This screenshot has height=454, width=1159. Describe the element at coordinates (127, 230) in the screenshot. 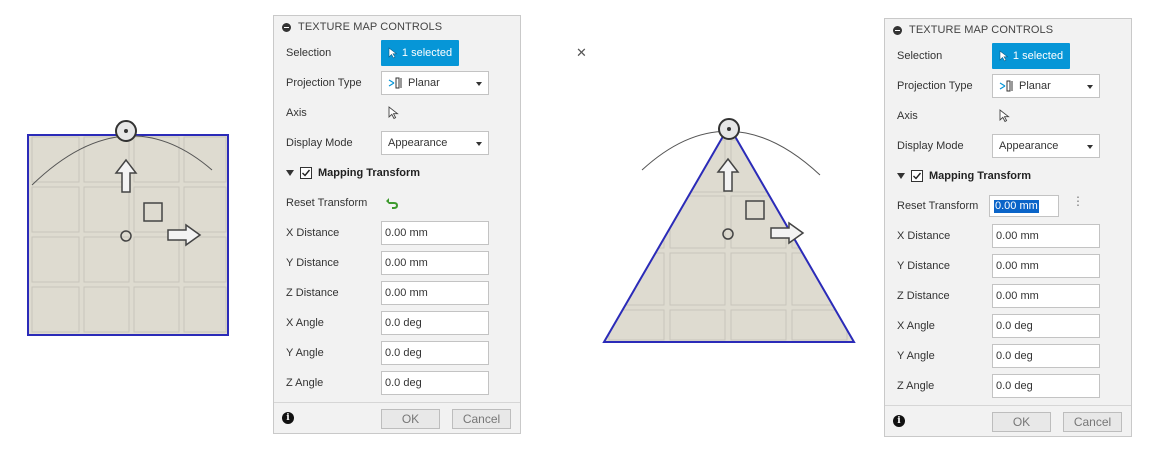

I see `viewport-square` at that location.